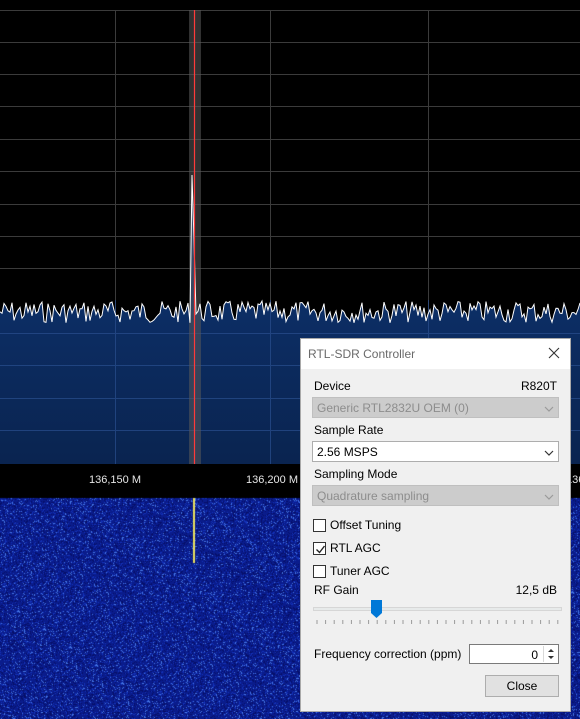  Describe the element at coordinates (373, 496) in the screenshot. I see `sampling-mode-select-value: Quadrature sampling` at that location.